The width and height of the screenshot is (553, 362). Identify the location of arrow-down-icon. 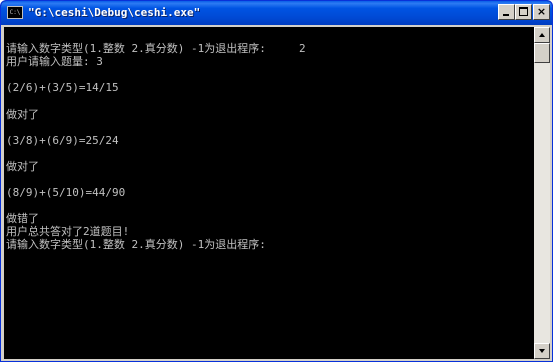
(542, 351).